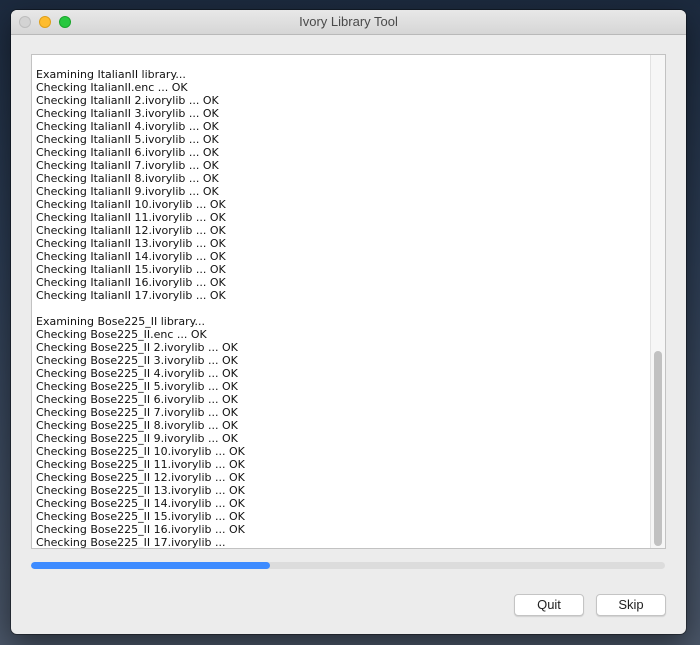 This screenshot has width=700, height=645. I want to click on log-line: Checking Bose225_II 4.ivorylib ... OK, so click(137, 373).